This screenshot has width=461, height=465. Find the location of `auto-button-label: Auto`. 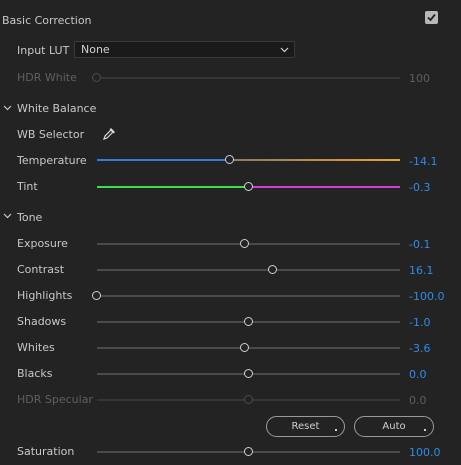

auto-button-label: Auto is located at coordinates (394, 426).